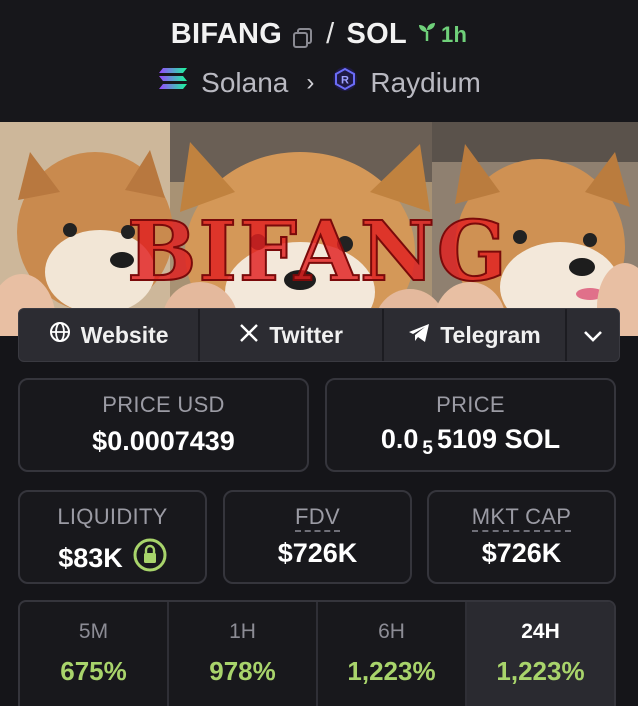 This screenshot has width=638, height=706. What do you see at coordinates (425, 83) in the screenshot?
I see `dex-name: Raydium` at bounding box center [425, 83].